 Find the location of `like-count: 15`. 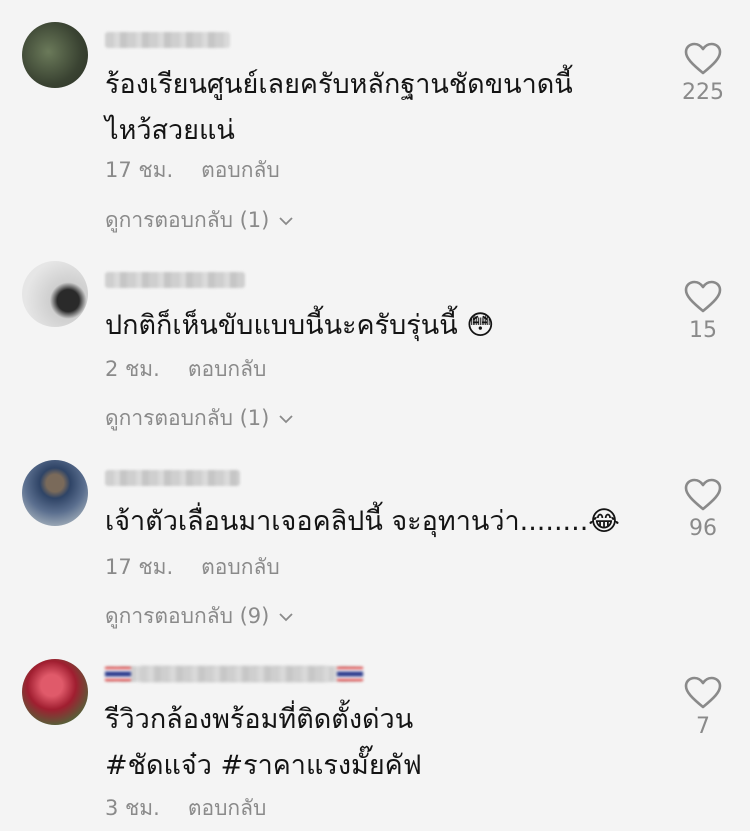

like-count: 15 is located at coordinates (703, 330).